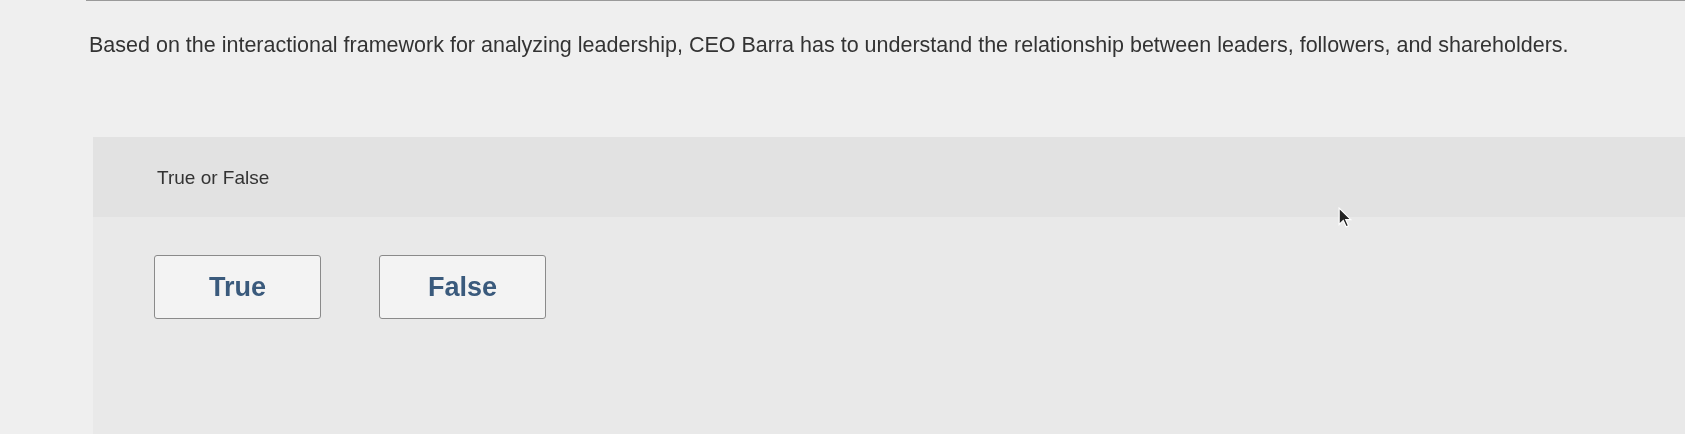 This screenshot has height=434, width=1685. Describe the element at coordinates (462, 287) in the screenshot. I see `answer-option: False` at that location.